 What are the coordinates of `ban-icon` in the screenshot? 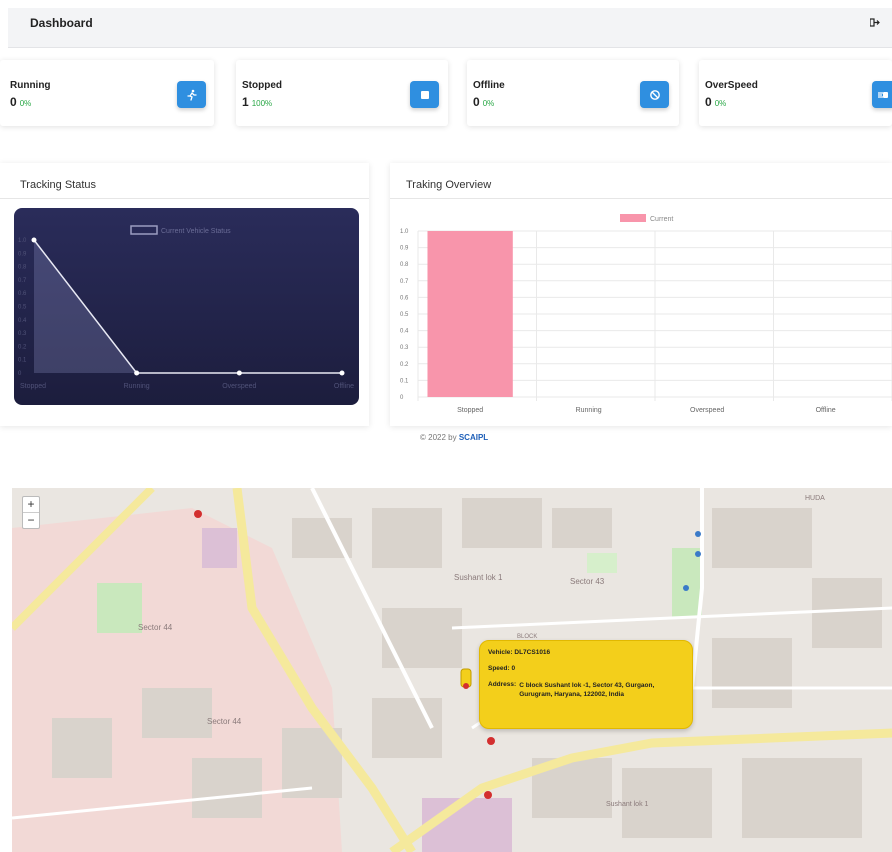 It's located at (654, 94).